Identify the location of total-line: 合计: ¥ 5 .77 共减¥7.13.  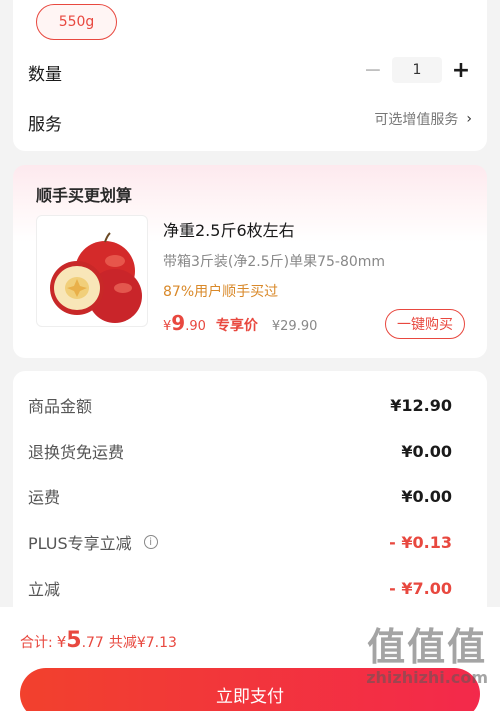
(98, 640).